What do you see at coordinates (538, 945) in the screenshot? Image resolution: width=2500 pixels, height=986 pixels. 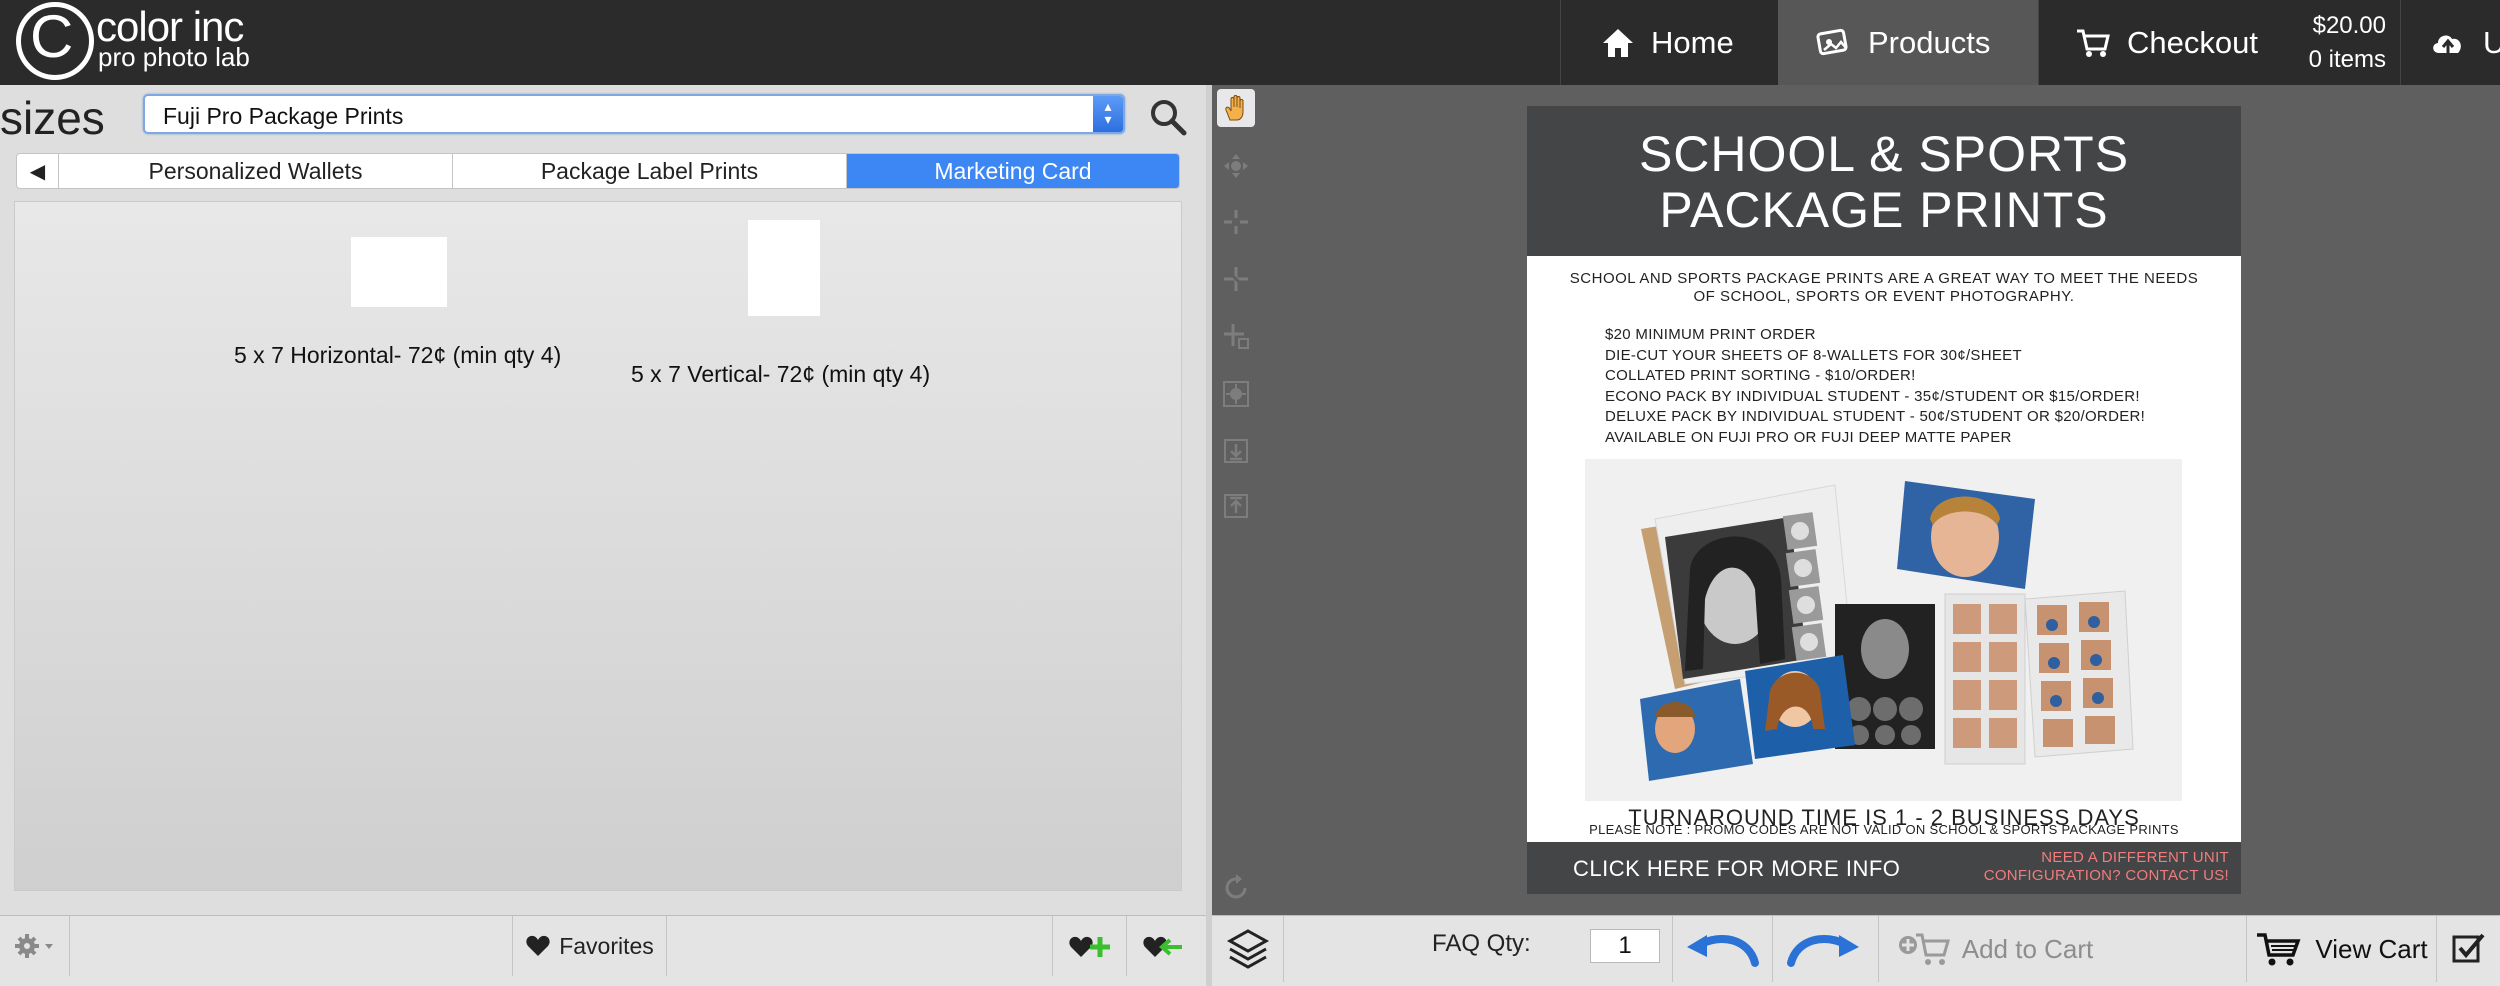 I see `heart-icon` at bounding box center [538, 945].